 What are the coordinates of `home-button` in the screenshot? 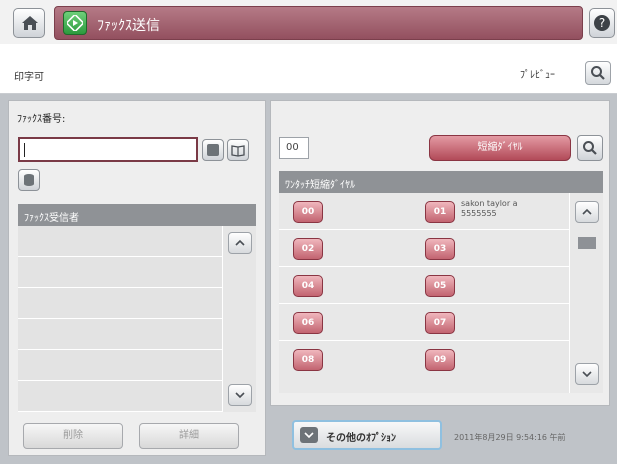 It's located at (29, 23).